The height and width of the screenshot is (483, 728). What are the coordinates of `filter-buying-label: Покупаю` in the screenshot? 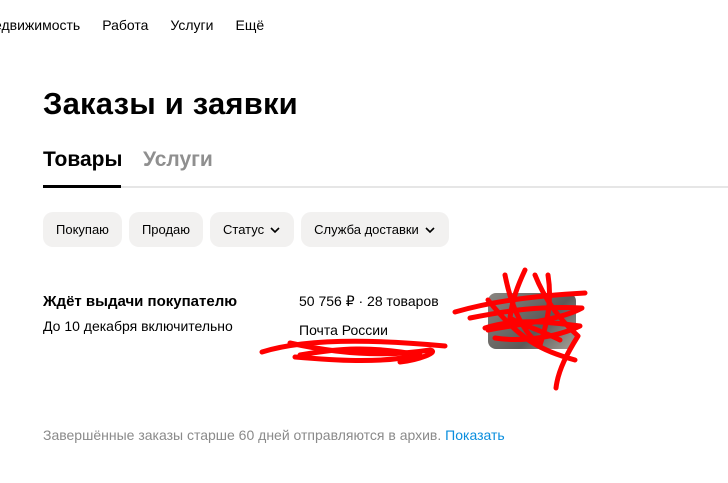 It's located at (82, 229).